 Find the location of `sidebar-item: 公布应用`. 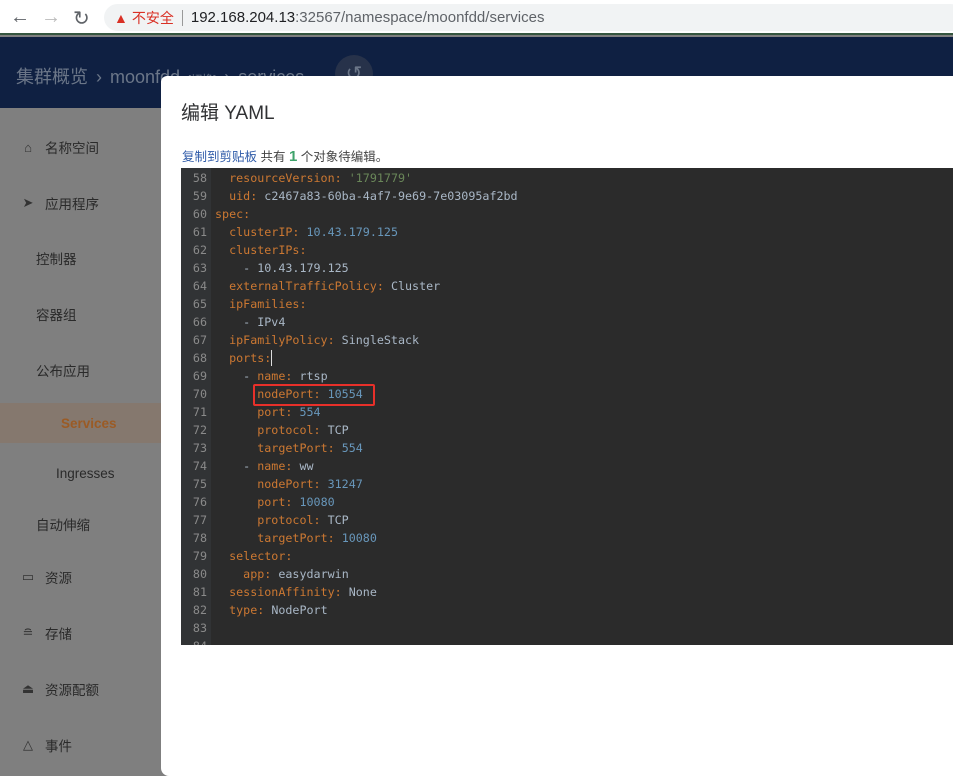

sidebar-item: 公布应用 is located at coordinates (80, 370).